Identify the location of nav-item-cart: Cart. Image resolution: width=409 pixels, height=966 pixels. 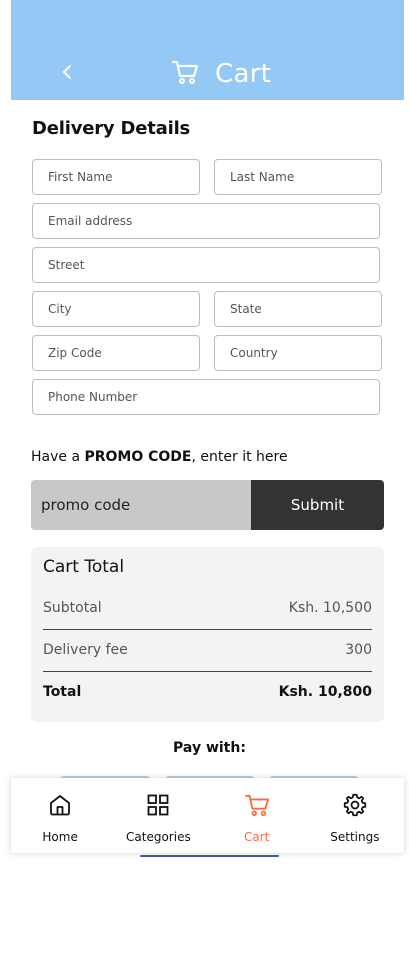
(257, 815).